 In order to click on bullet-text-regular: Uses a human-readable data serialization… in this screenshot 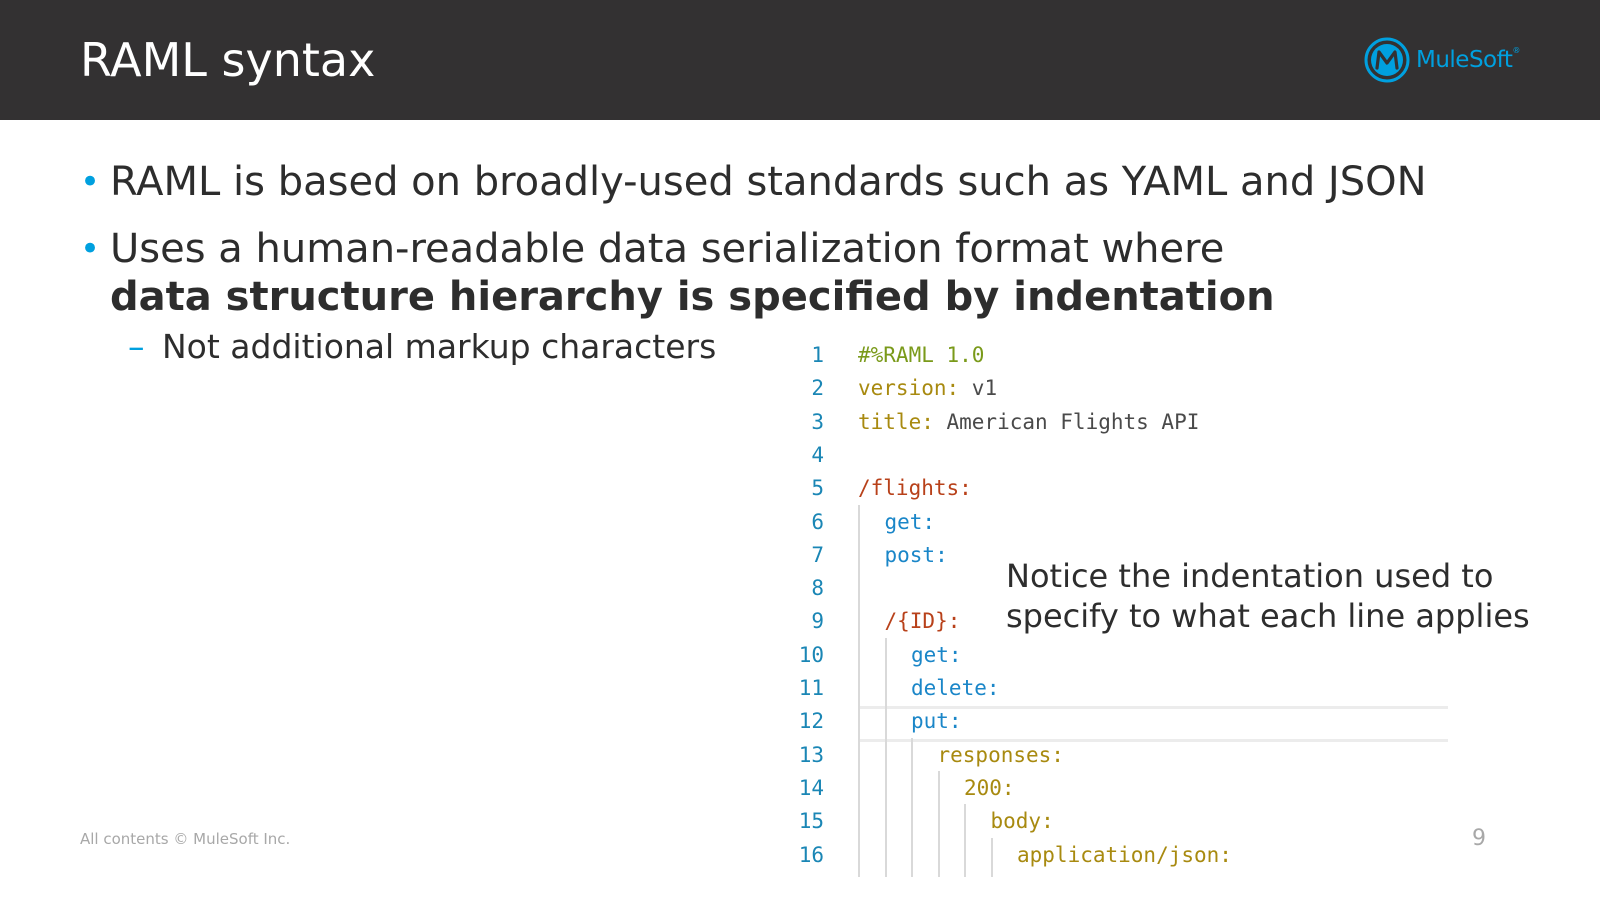, I will do `click(667, 249)`.